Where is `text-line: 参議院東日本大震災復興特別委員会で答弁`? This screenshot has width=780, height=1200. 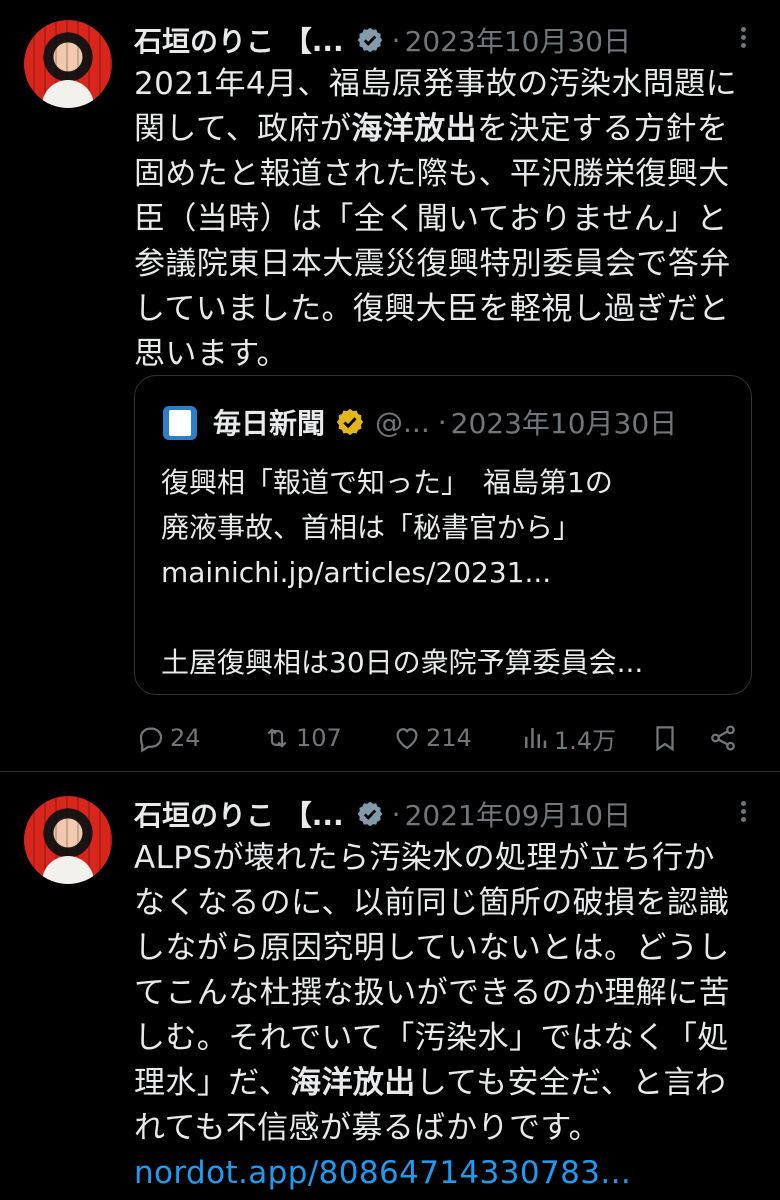
text-line: 参議院東日本大震災復興特別委員会で答弁 is located at coordinates (432, 264).